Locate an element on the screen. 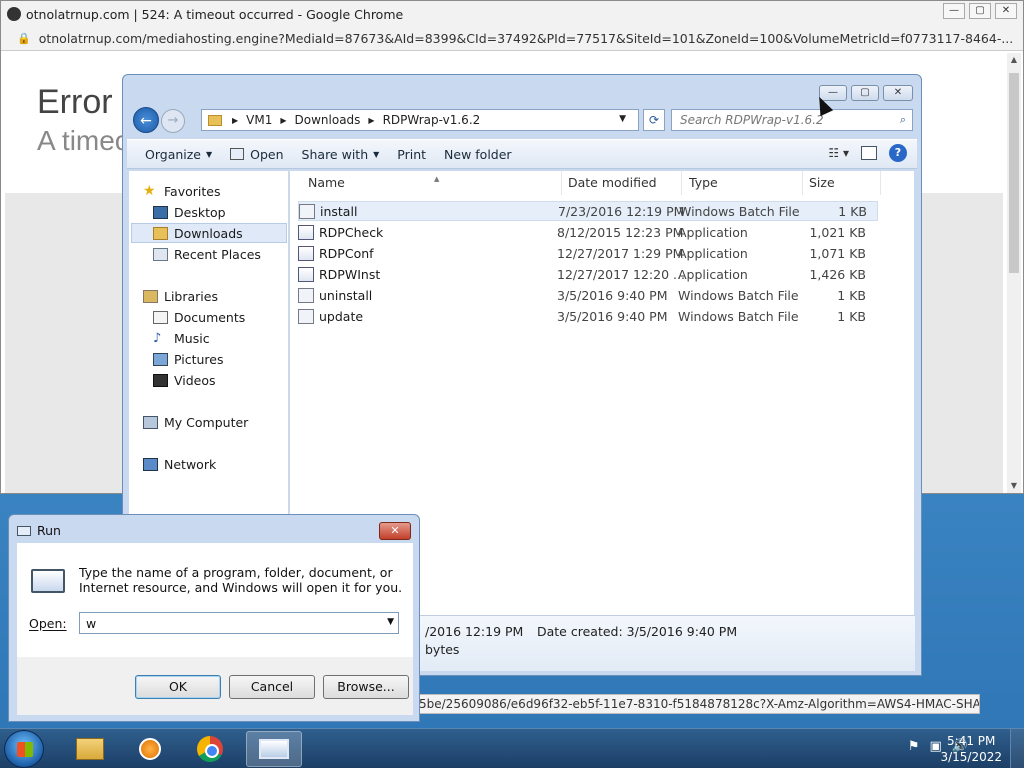  show-desktop-button is located at coordinates (1017, 748).